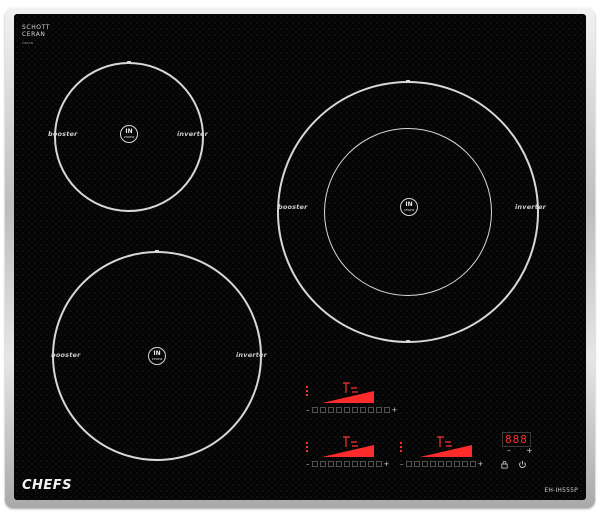  Describe the element at coordinates (157, 359) in the screenshot. I see `badge-power-text: 2700W` at that location.